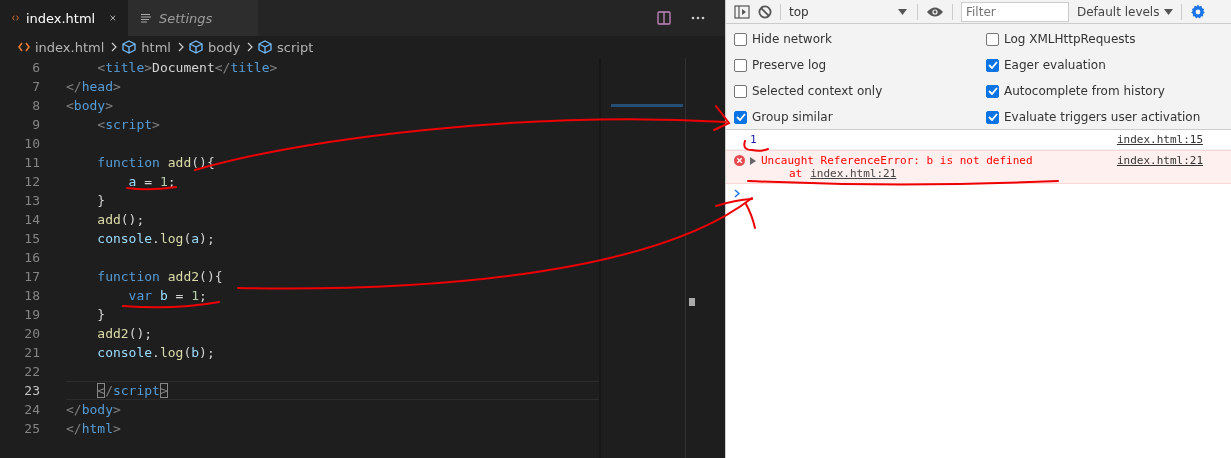 Image resolution: width=1231 pixels, height=458 pixels. What do you see at coordinates (35, 68) in the screenshot?
I see `line-number: 6` at bounding box center [35, 68].